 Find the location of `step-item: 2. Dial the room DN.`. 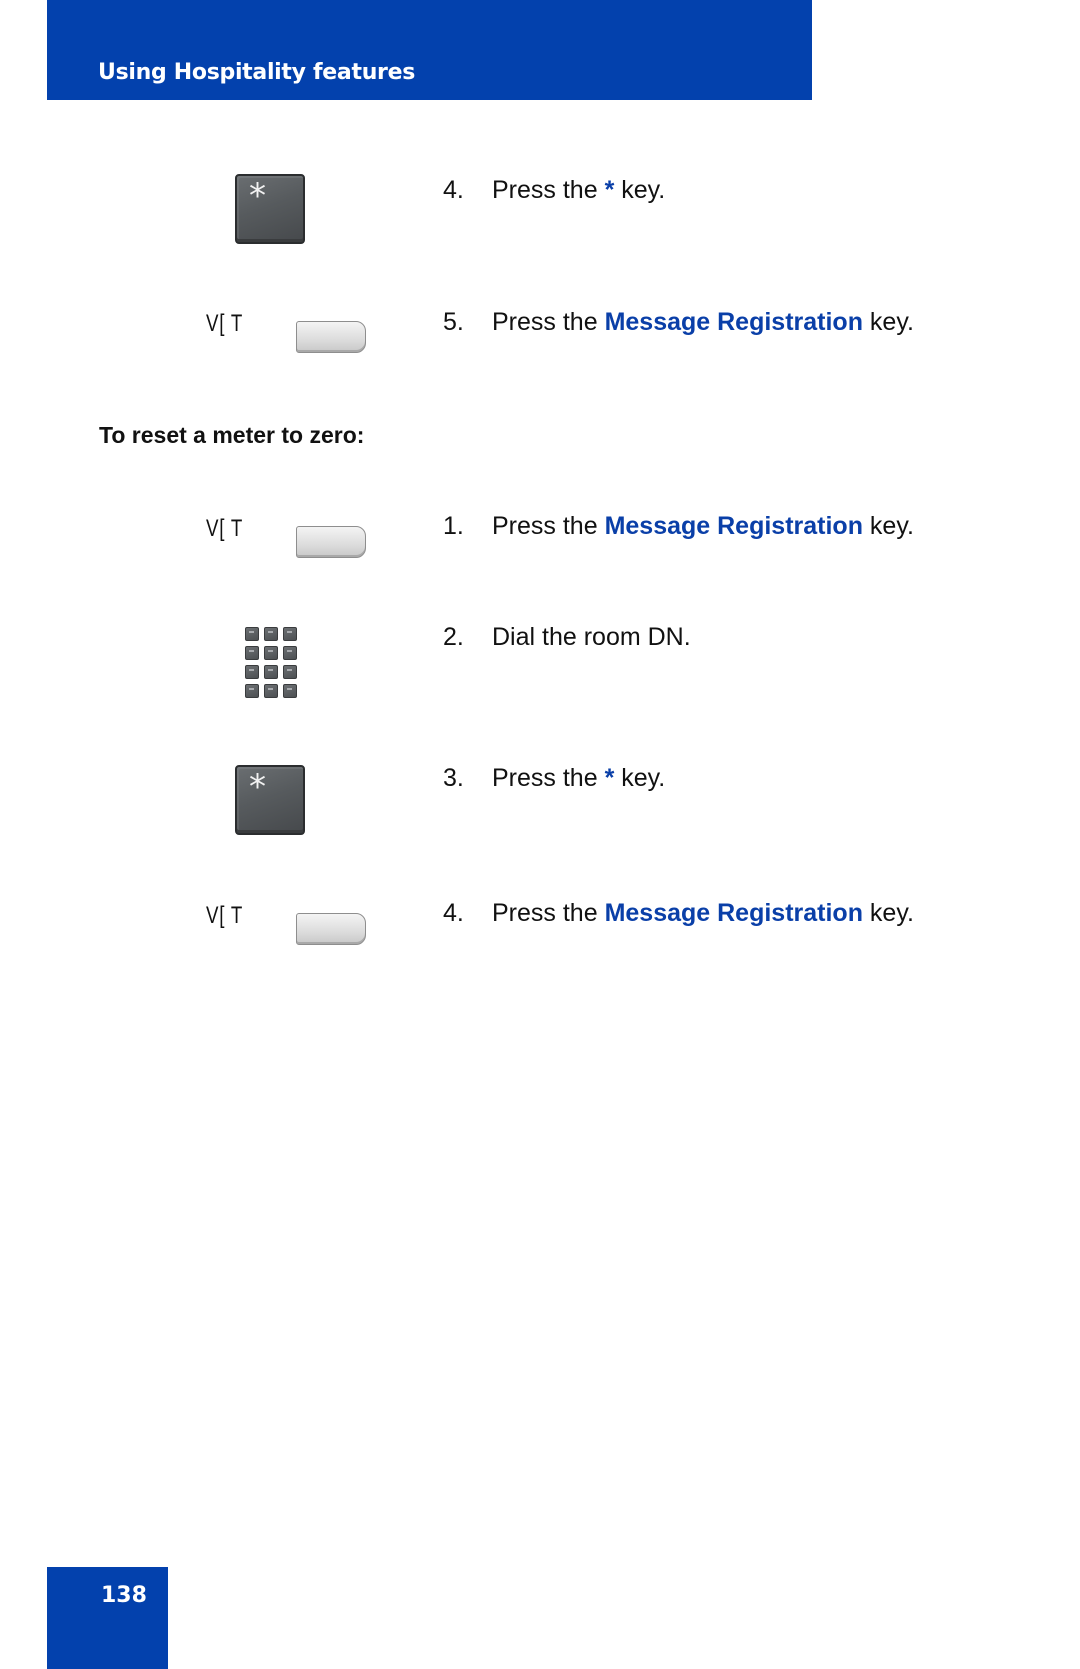

step-item: 2. Dial the room DN. is located at coordinates (567, 637).